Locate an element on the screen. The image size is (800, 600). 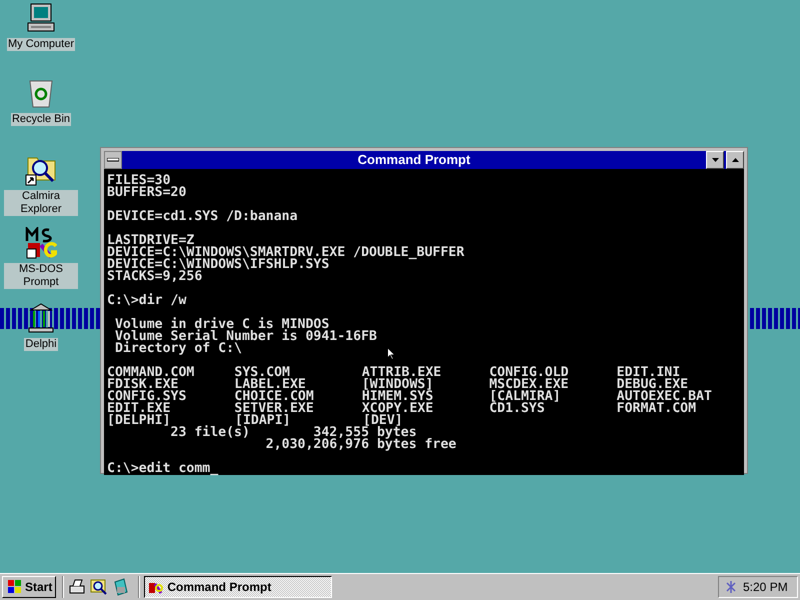
desktop-icon-label: Calmira Explorer is located at coordinates (41, 203).